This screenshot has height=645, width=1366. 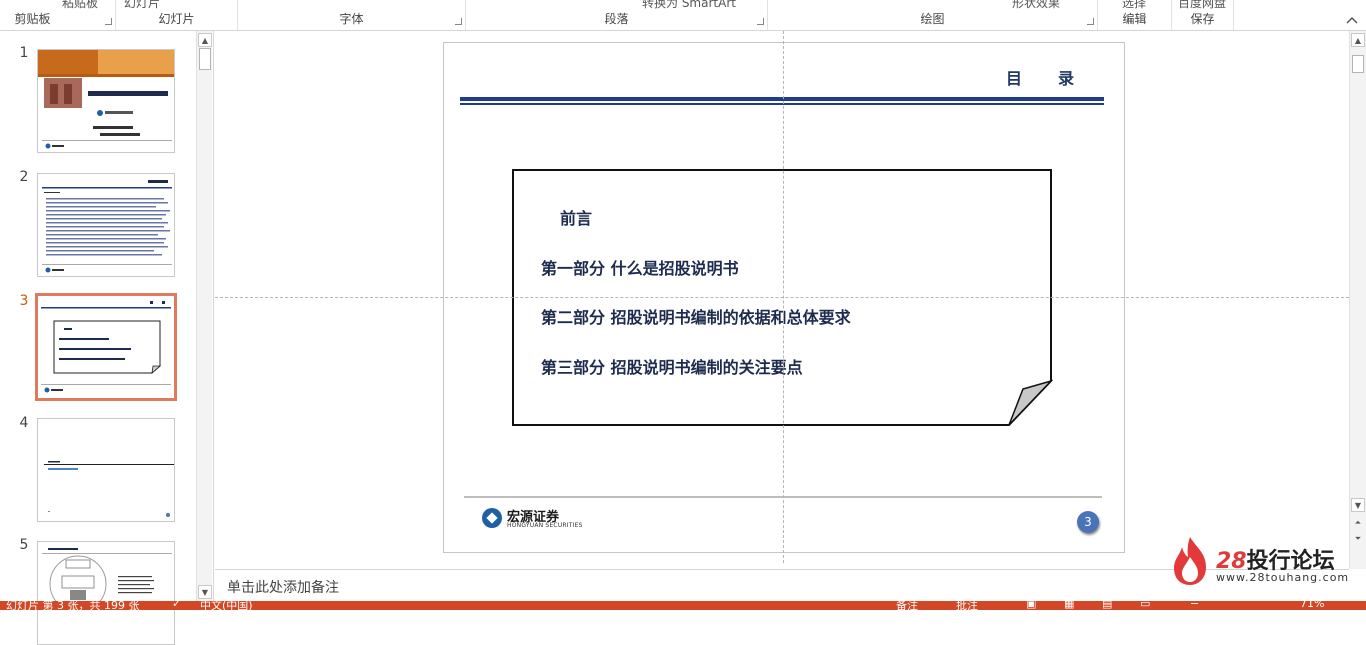 I want to click on horizontal-guide, so click(x=782, y=297).